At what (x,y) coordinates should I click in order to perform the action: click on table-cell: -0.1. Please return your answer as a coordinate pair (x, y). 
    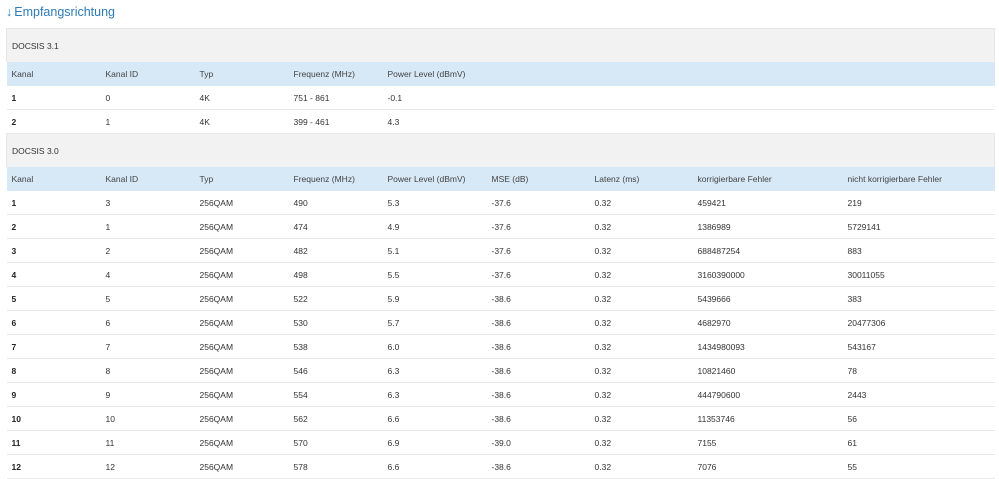
    Looking at the image, I should click on (434, 98).